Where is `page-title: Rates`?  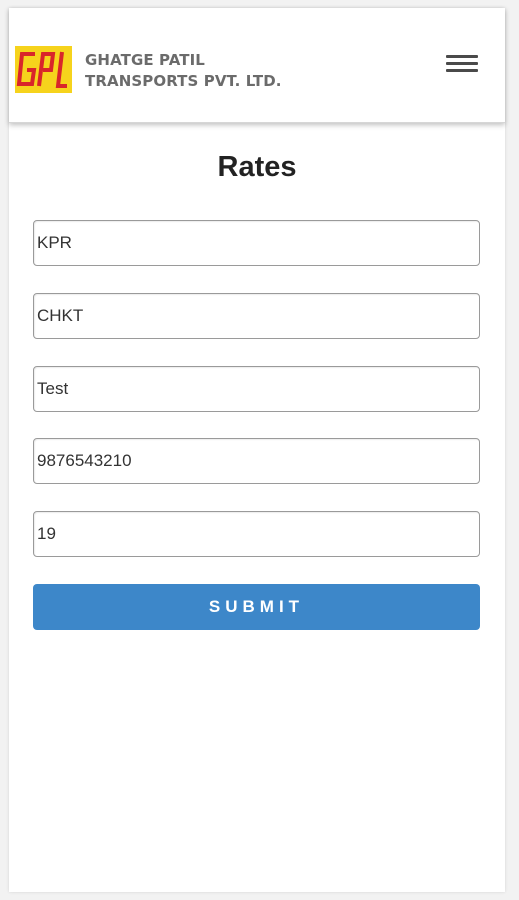
page-title: Rates is located at coordinates (257, 167).